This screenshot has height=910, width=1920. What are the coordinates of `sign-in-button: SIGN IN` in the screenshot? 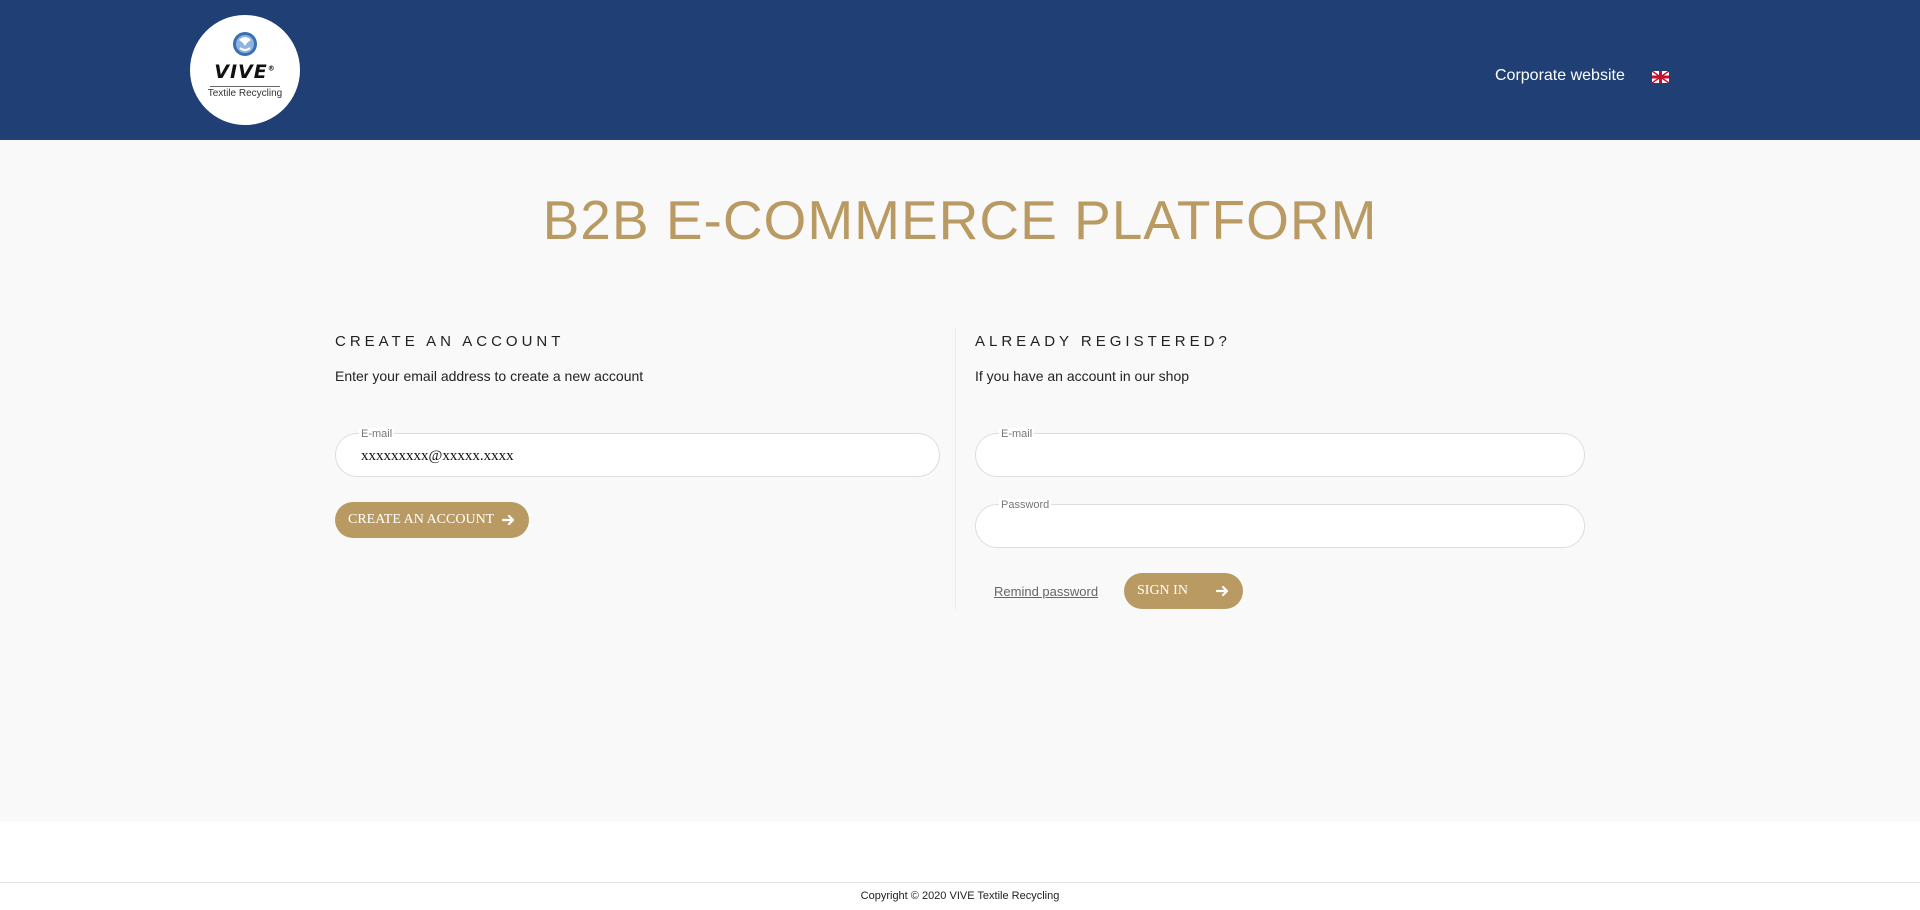 It's located at (1183, 591).